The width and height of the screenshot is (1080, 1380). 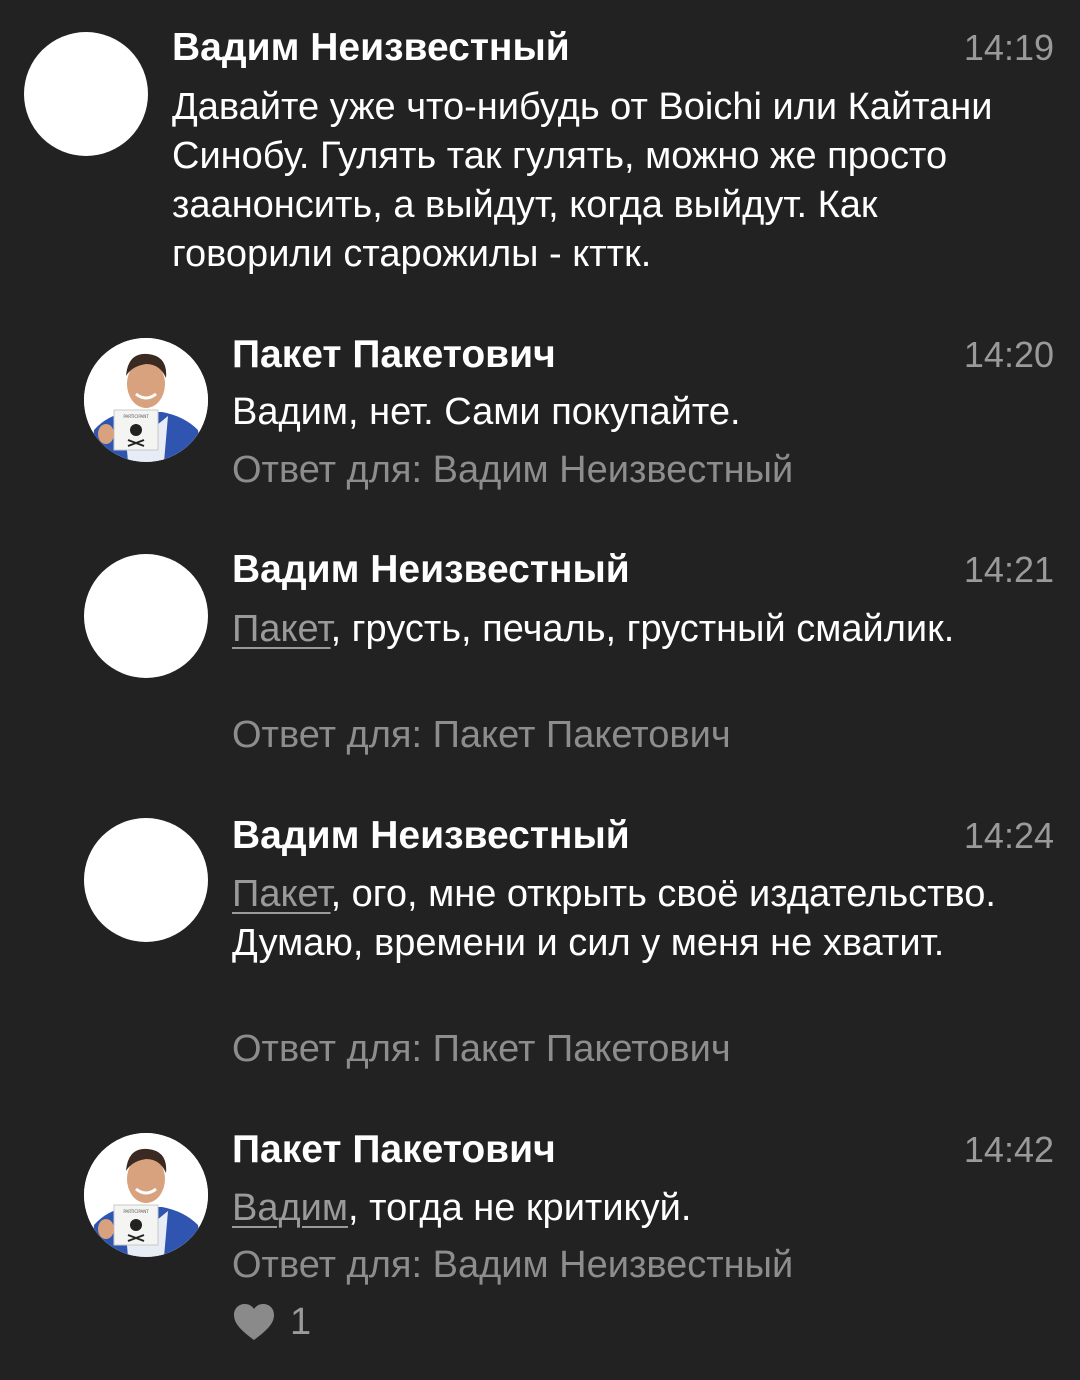 I want to click on comment-time: 14:24, so click(x=1008, y=835).